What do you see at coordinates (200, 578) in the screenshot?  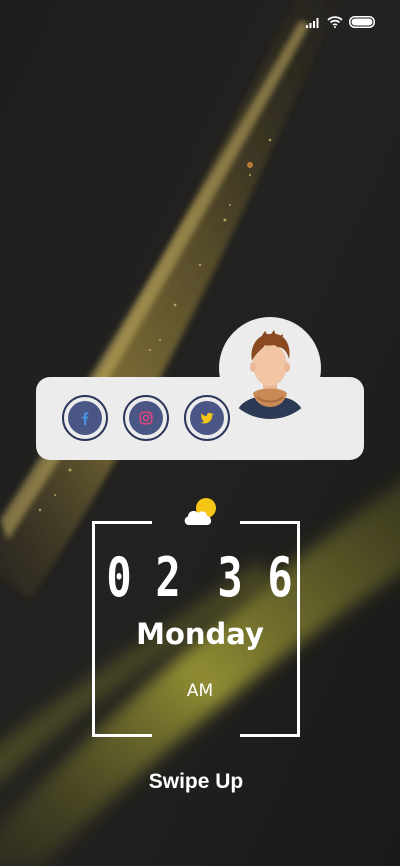 I see `clock-time: 0 2 3 6` at bounding box center [200, 578].